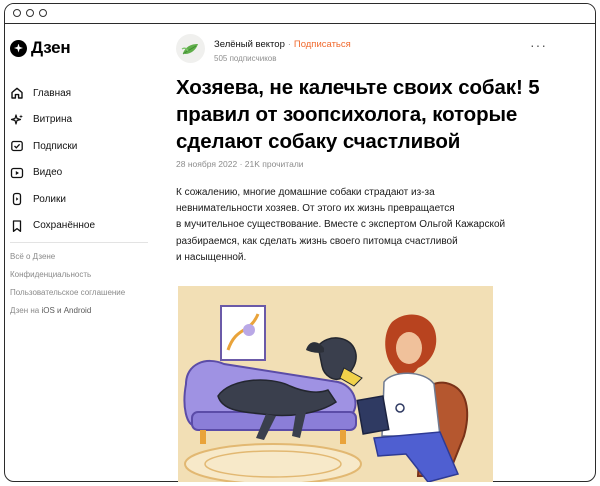 The height and width of the screenshot is (486, 600). Describe the element at coordinates (322, 44) in the screenshot. I see `subscribe-button: Подписаться` at that location.